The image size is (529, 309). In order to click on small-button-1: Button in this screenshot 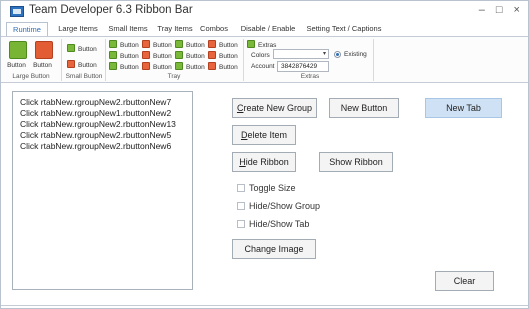, I will do `click(82, 49)`.